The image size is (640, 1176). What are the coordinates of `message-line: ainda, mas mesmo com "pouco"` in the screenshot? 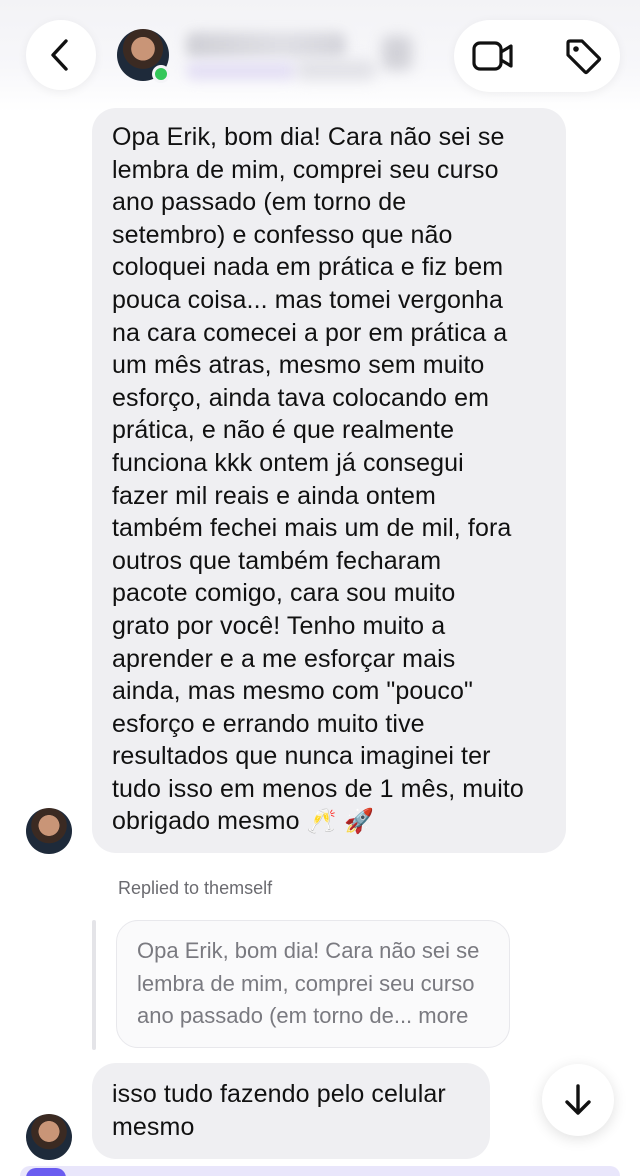 It's located at (292, 691).